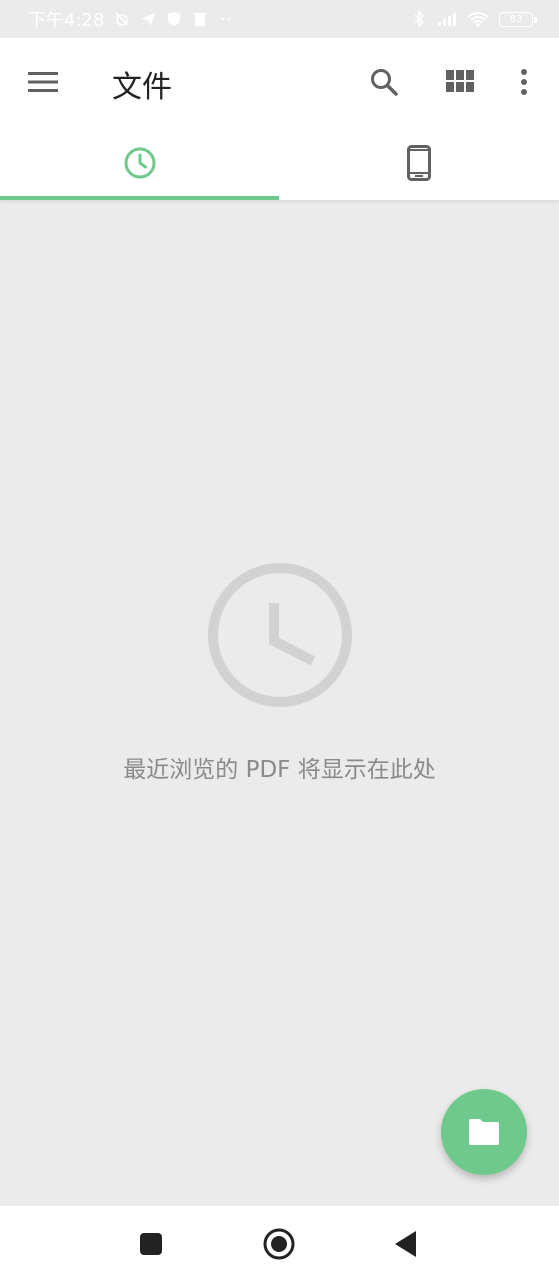 The height and width of the screenshot is (1280, 559). I want to click on app-bar: 文件, so click(279, 82).